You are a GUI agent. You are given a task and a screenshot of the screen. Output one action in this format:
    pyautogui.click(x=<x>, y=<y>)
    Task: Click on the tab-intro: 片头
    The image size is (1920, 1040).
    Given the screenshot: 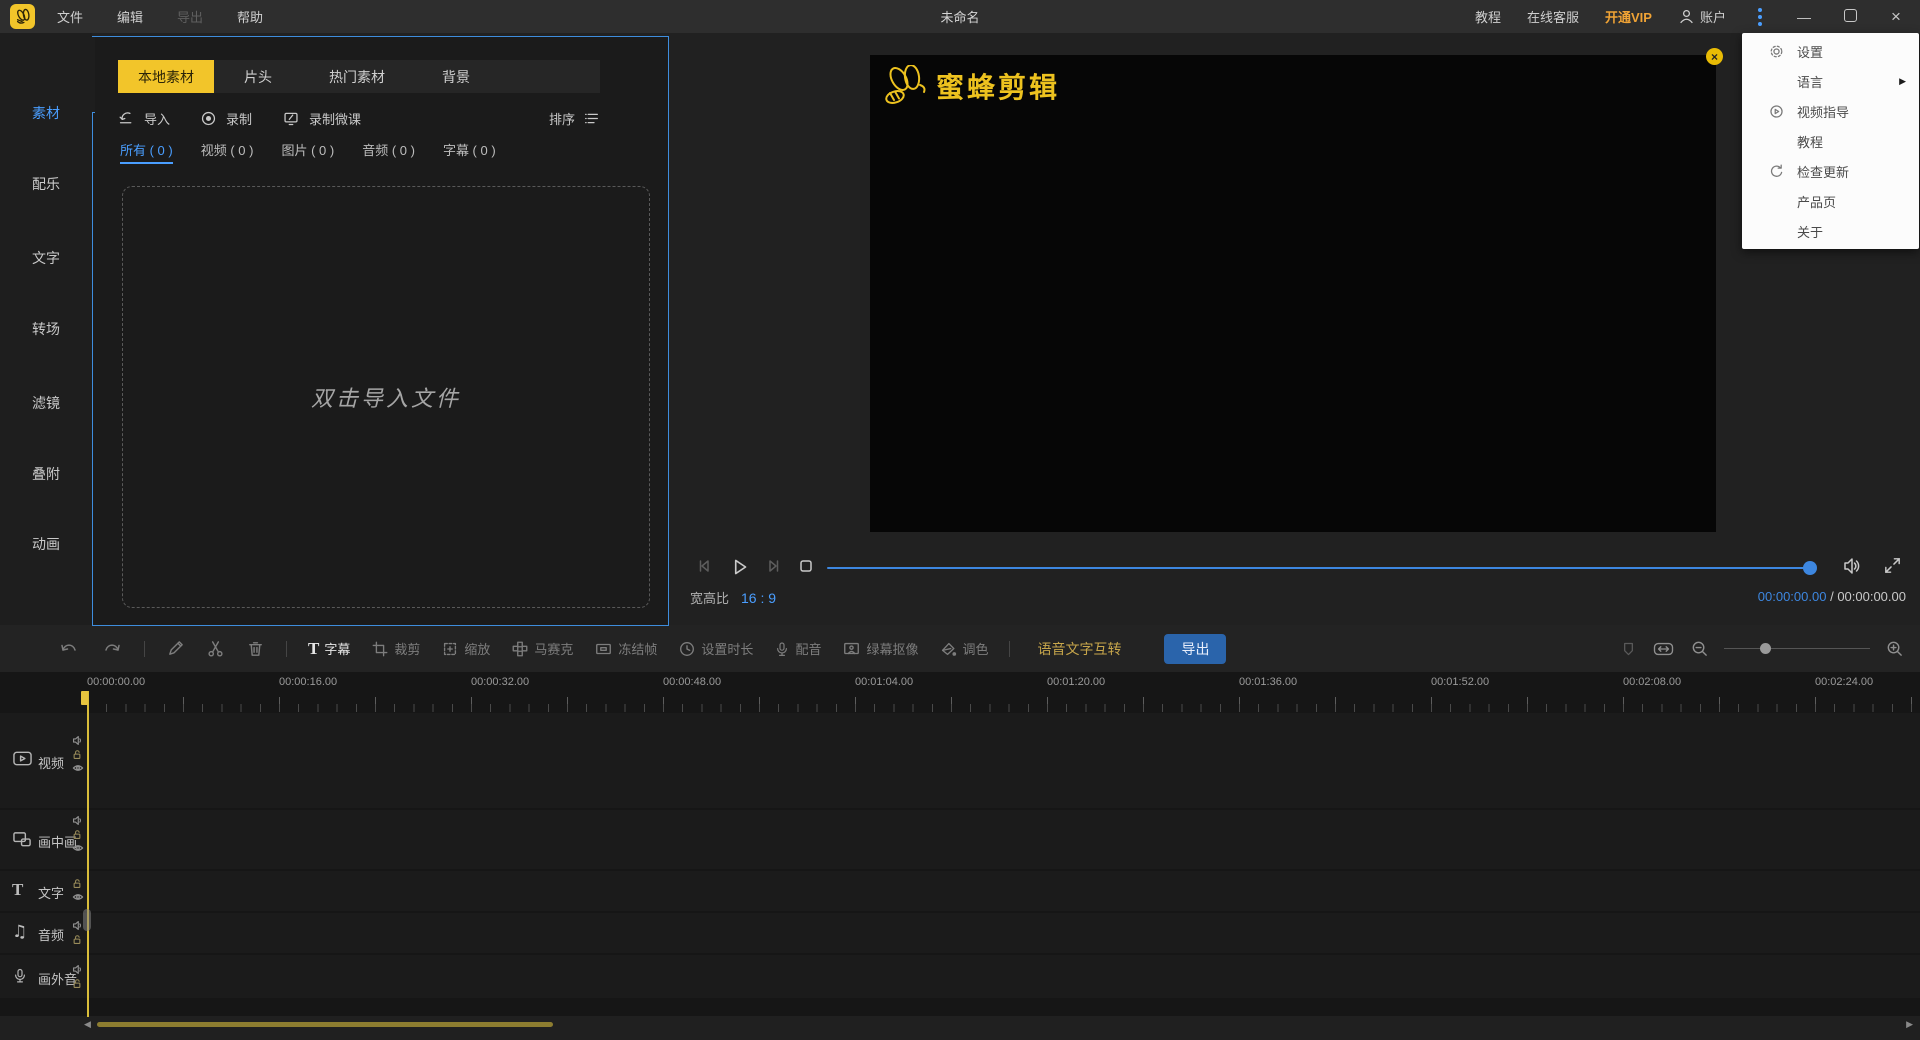 What is the action you would take?
    pyautogui.click(x=258, y=76)
    